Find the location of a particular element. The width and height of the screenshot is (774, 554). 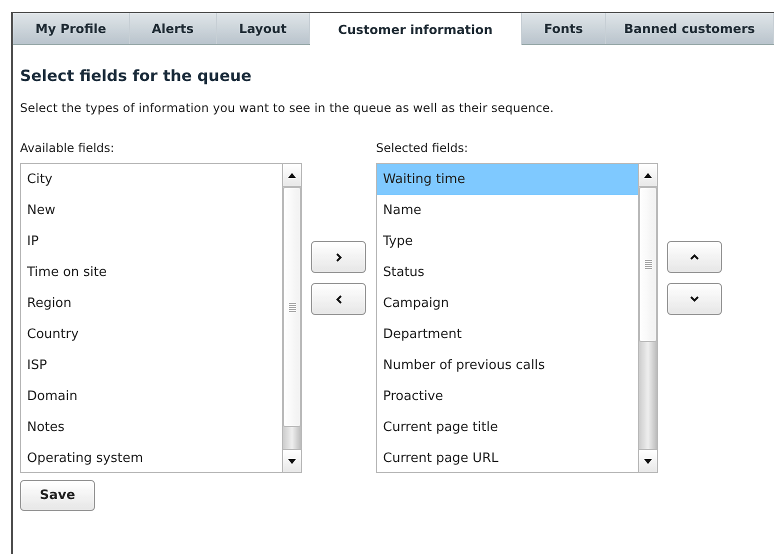

list-item: Status is located at coordinates (507, 272).